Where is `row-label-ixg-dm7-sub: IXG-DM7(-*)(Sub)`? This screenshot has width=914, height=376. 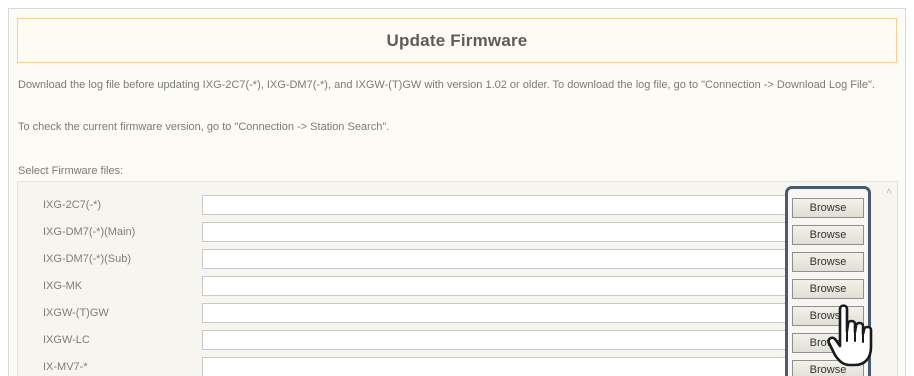 row-label-ixg-dm7-sub: IXG-DM7(-*)(Sub) is located at coordinates (87, 259).